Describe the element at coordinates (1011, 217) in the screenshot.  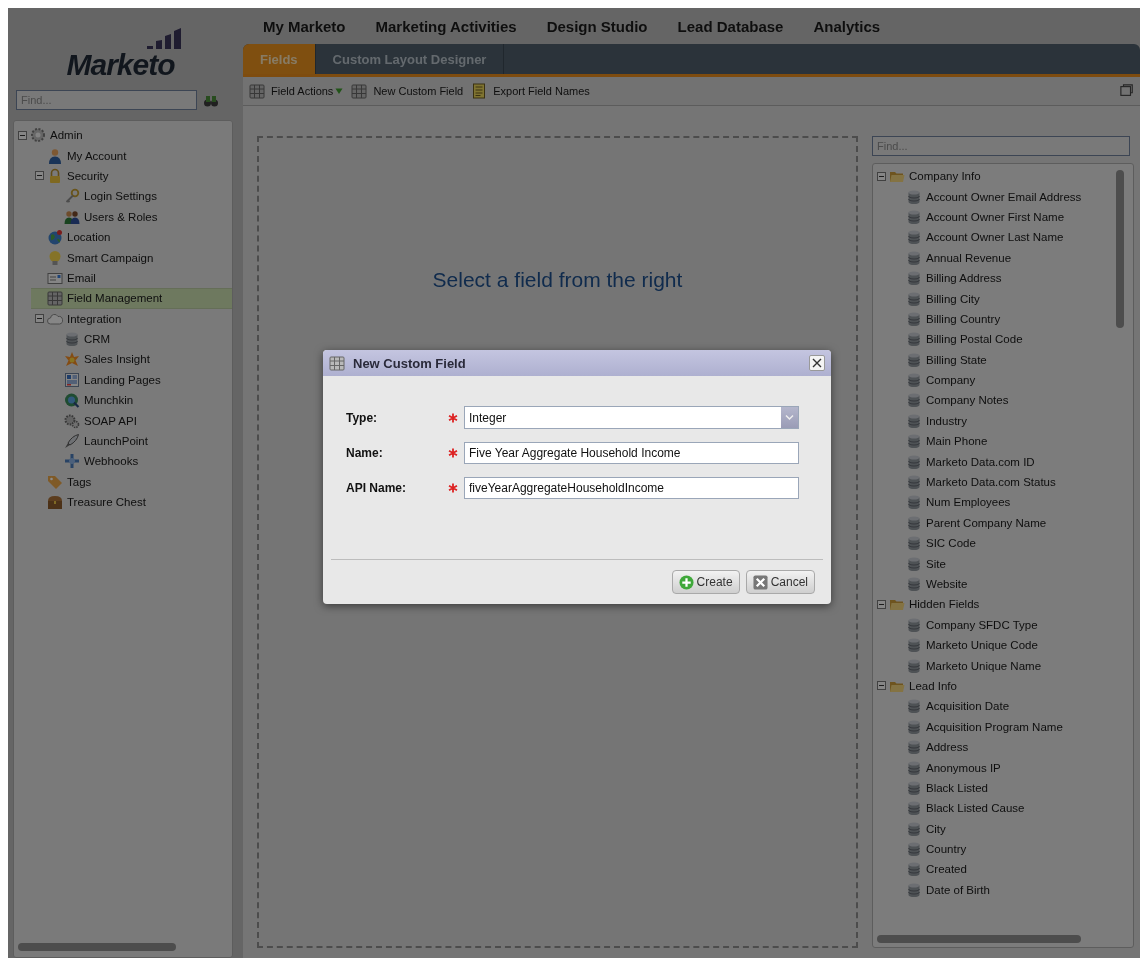
I see `tree-item: Account Owner First Name` at that location.